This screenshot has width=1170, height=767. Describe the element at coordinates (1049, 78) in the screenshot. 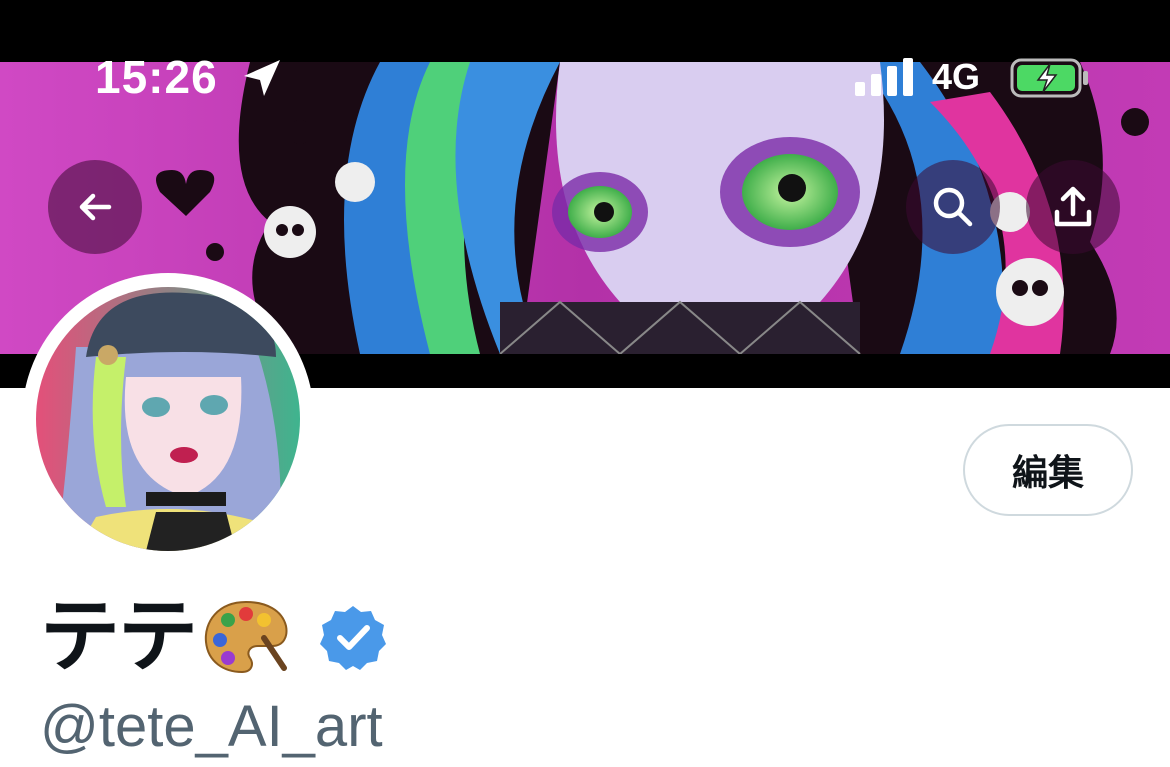

I see `battery-charging-icon` at that location.